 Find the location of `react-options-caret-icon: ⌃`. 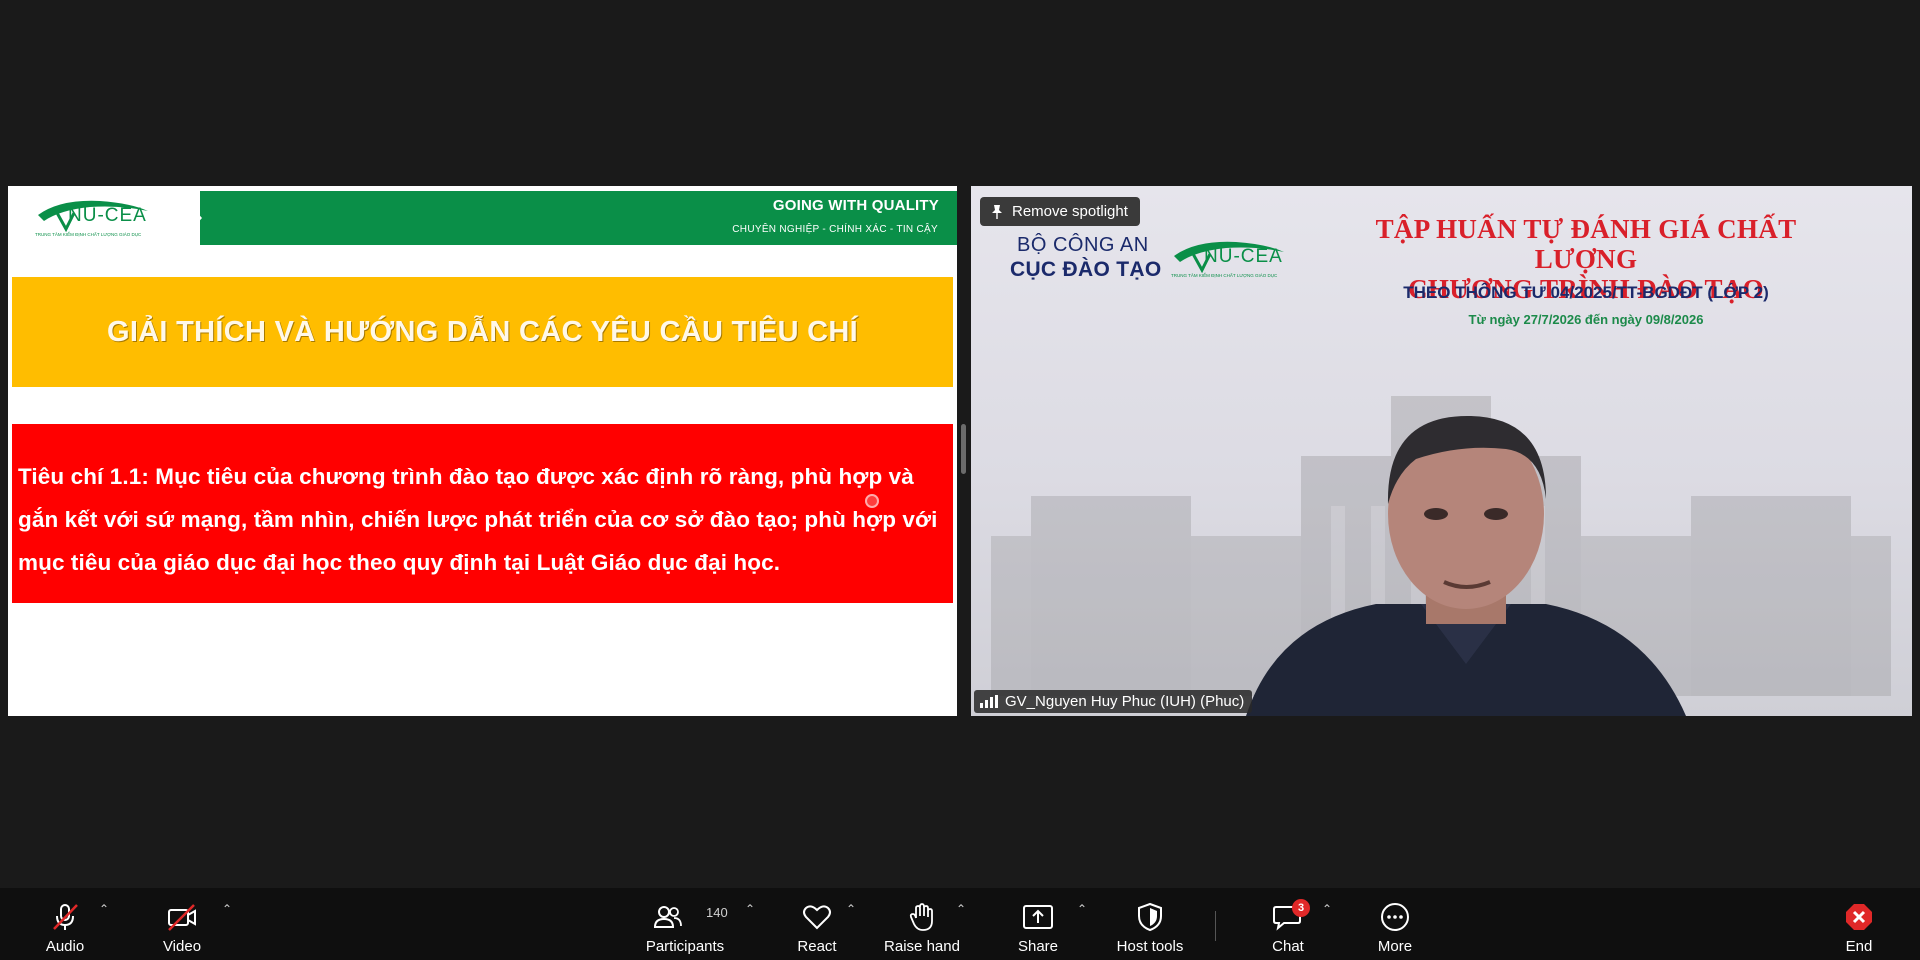

react-options-caret-icon: ⌃ is located at coordinates (851, 909).